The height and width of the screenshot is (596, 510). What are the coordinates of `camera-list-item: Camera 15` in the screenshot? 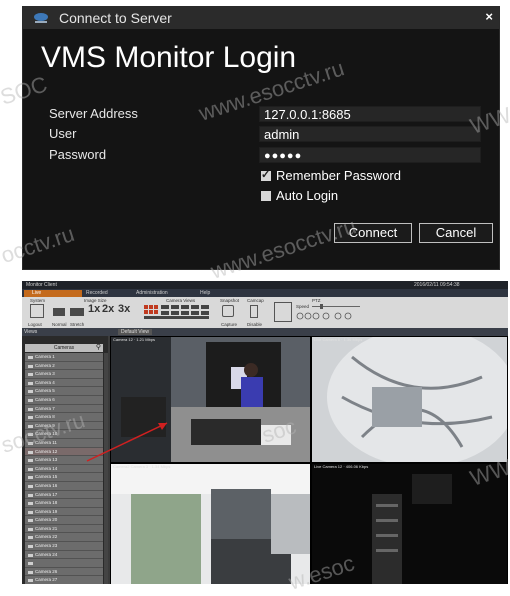 It's located at (64, 477).